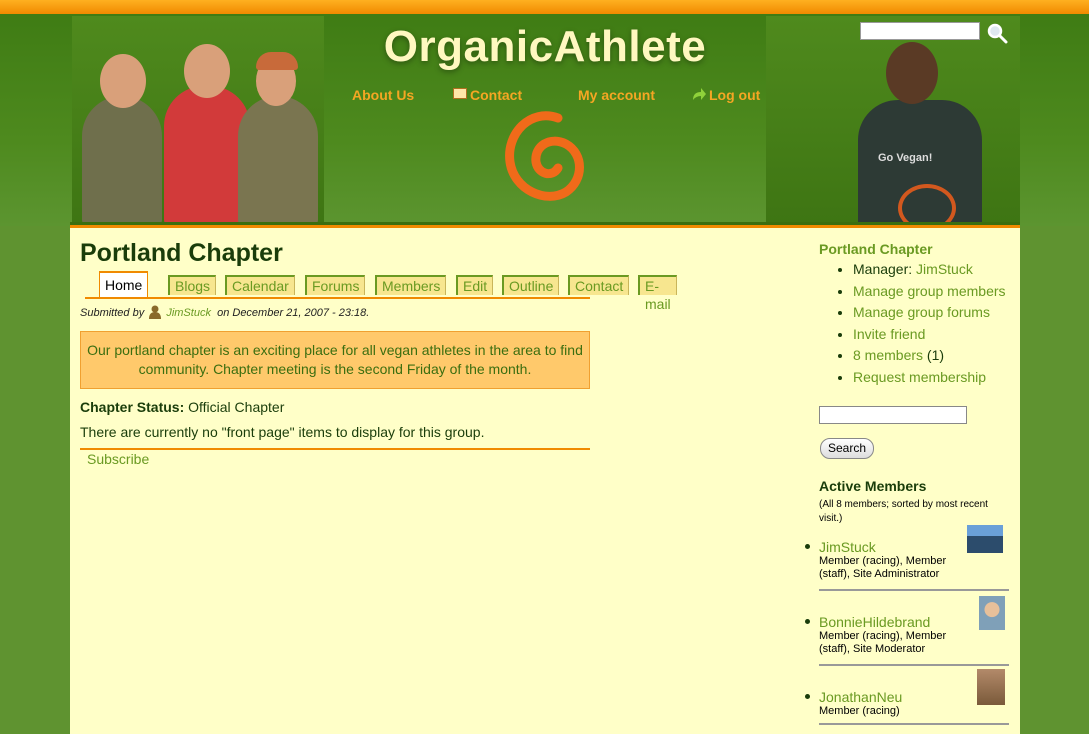  I want to click on nav-log-out: Log out, so click(734, 95).